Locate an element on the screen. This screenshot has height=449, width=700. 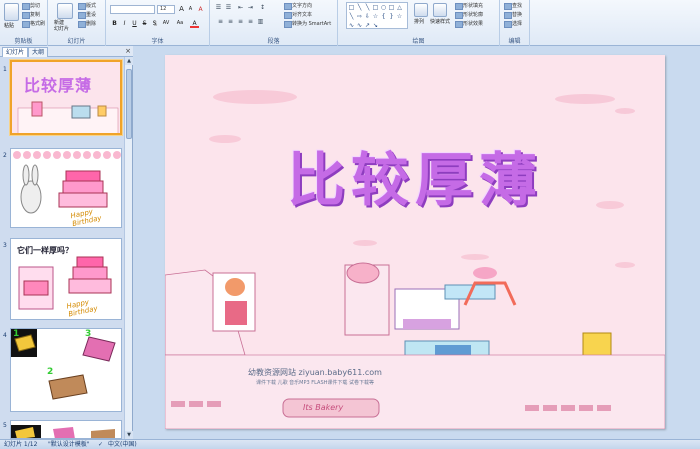
convert-smartart-button: 转换为 SmartArt is located at coordinates (307, 24).